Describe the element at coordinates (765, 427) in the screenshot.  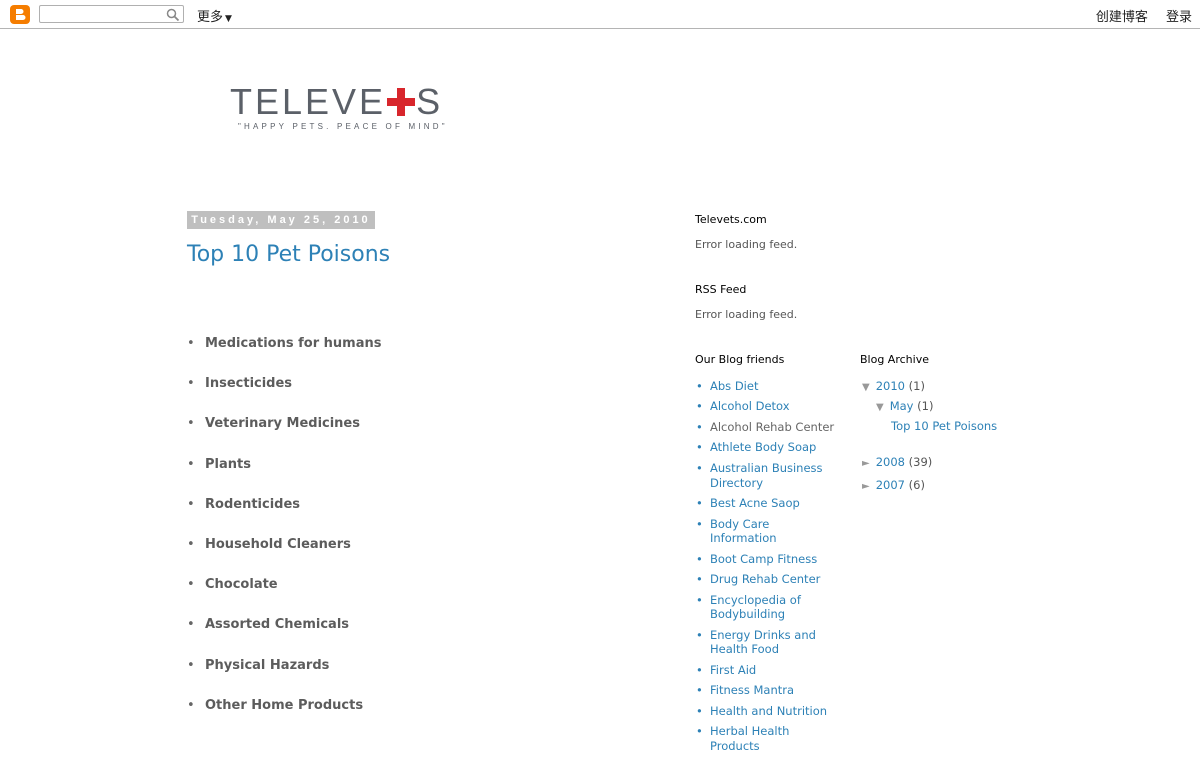
I see `friend-link: Alcohol Rehab Center` at that location.